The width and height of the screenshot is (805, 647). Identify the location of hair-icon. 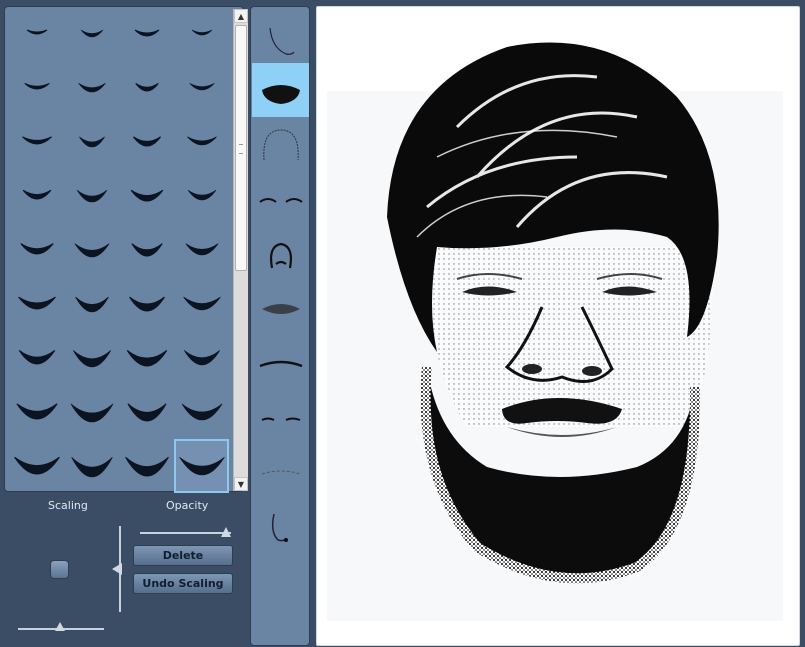
(280, 145).